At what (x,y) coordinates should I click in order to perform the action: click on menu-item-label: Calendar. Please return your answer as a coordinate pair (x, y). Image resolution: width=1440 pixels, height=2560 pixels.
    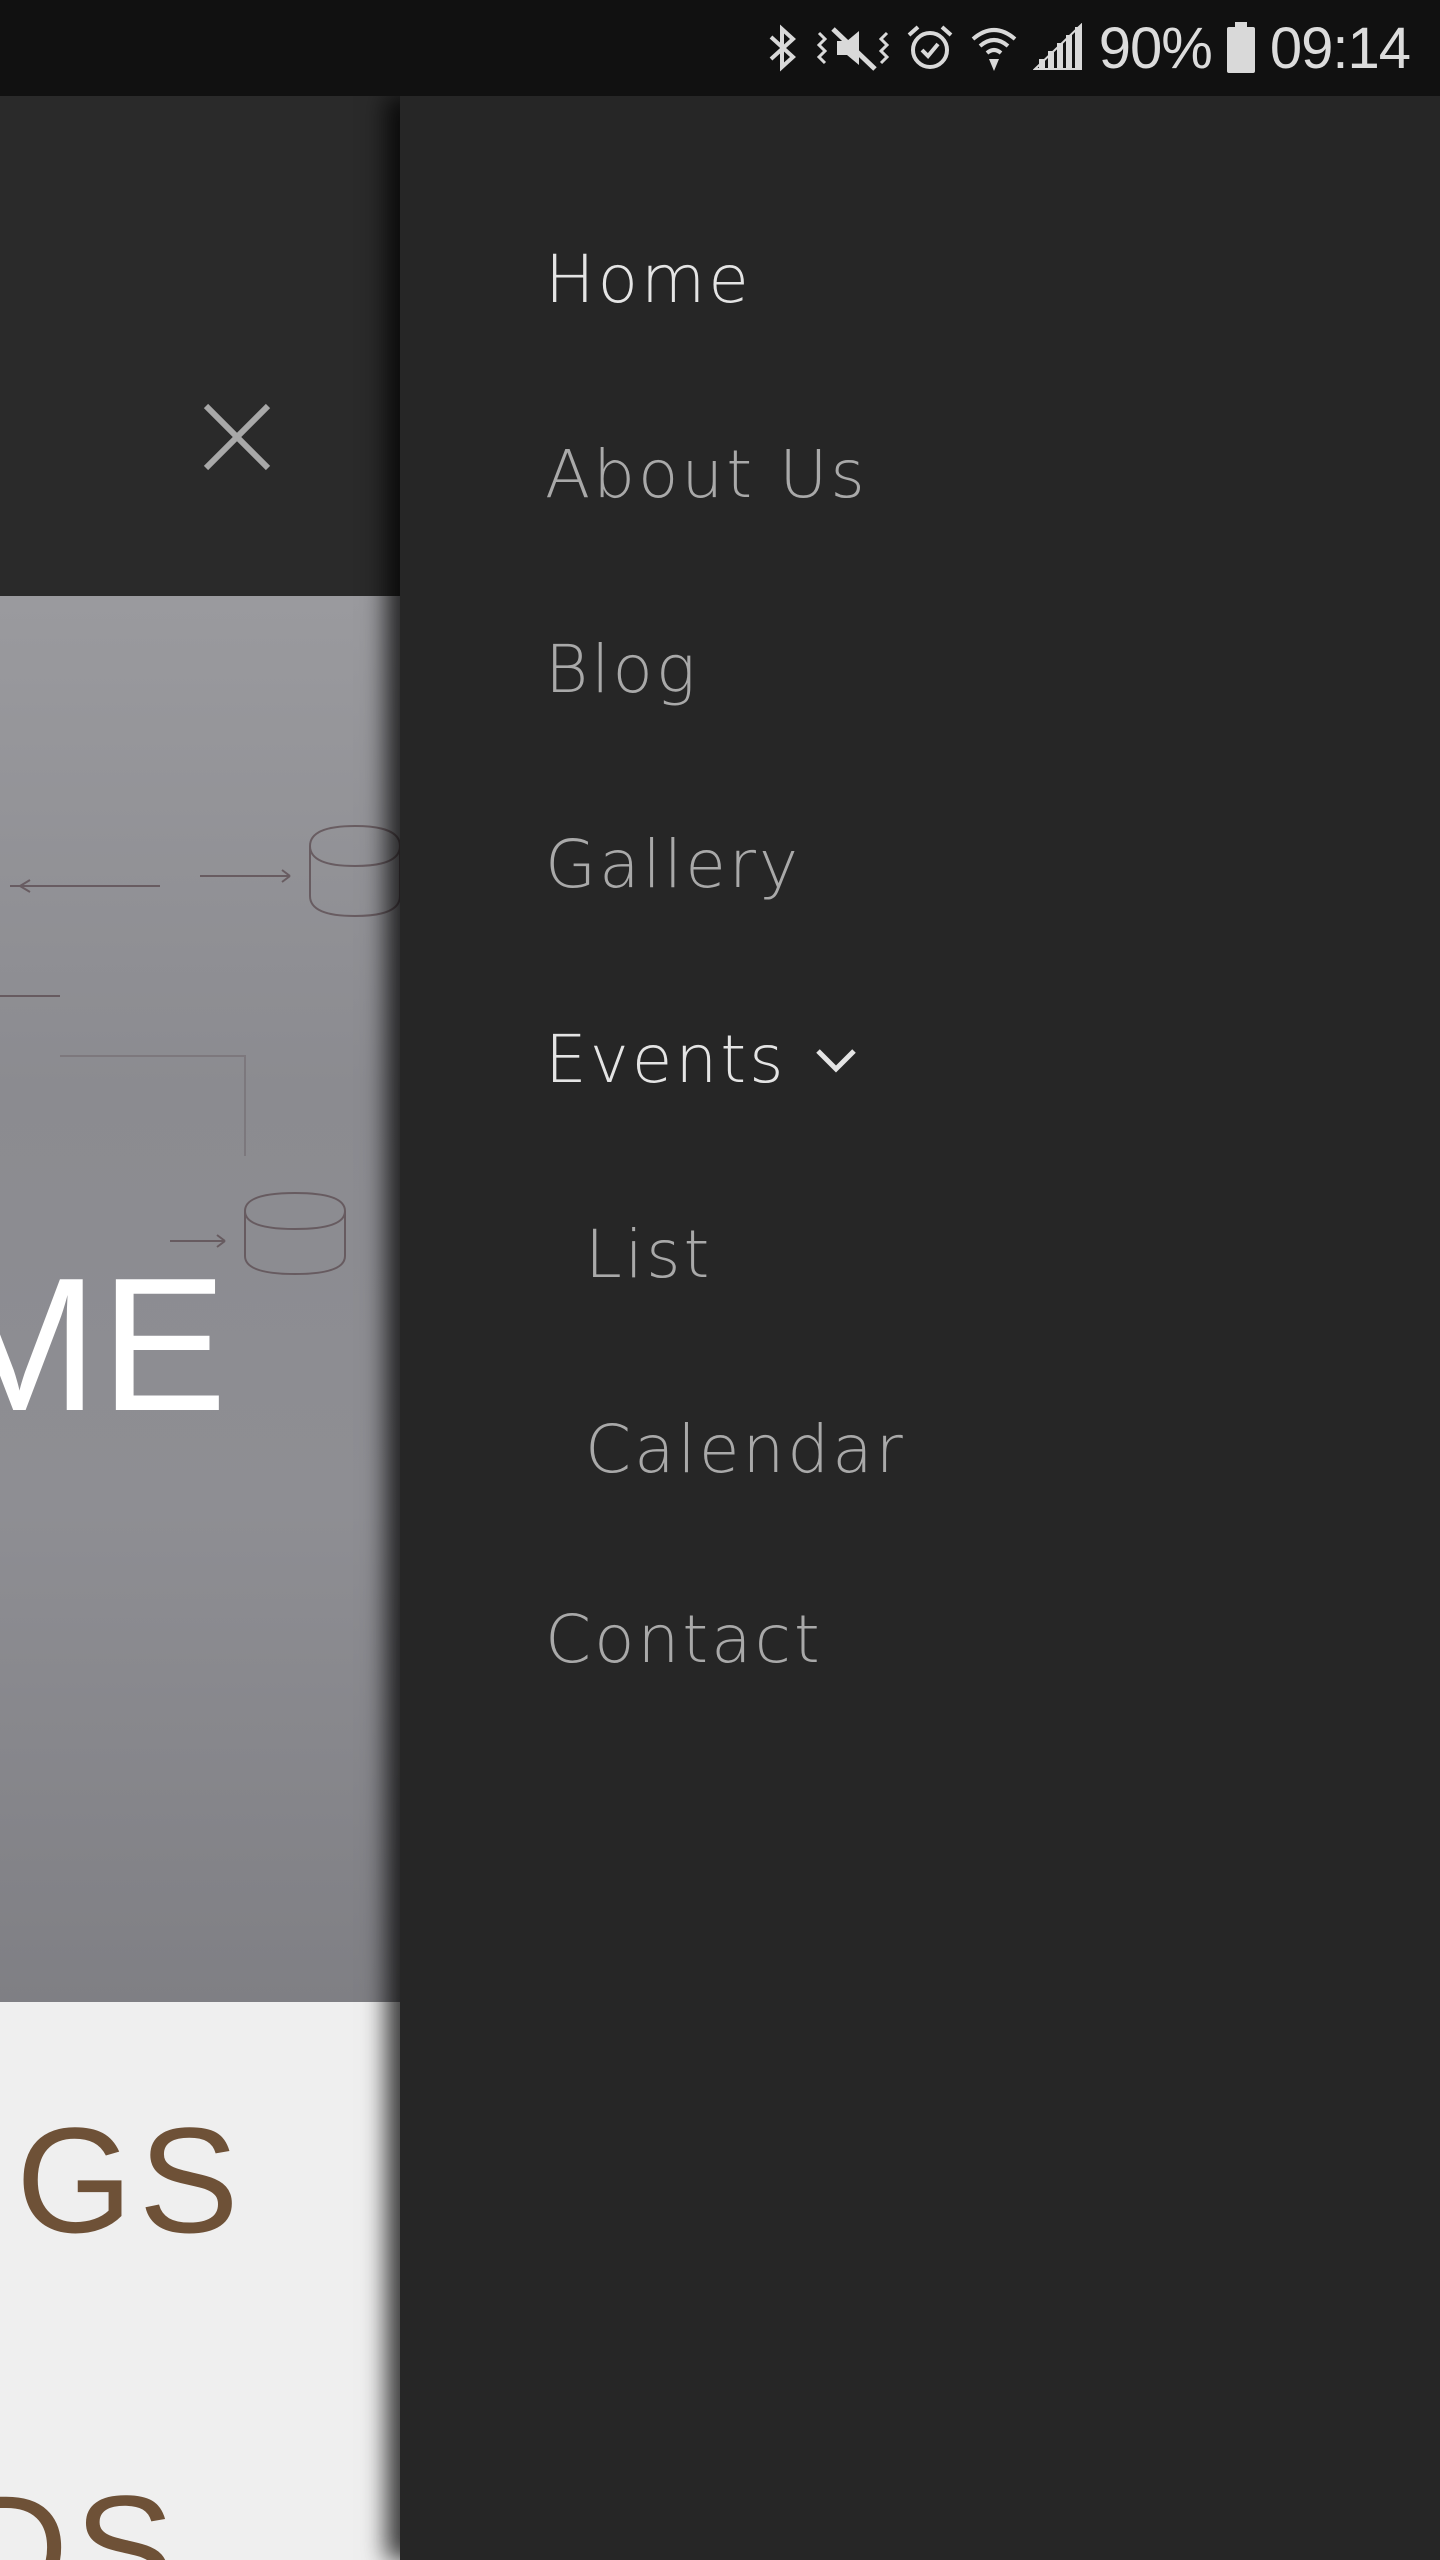
    Looking at the image, I should click on (745, 1449).